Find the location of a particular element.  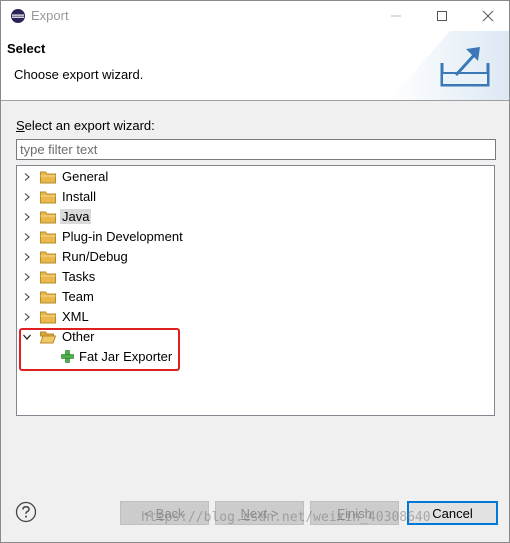

tree-item-label: Team is located at coordinates (78, 296).